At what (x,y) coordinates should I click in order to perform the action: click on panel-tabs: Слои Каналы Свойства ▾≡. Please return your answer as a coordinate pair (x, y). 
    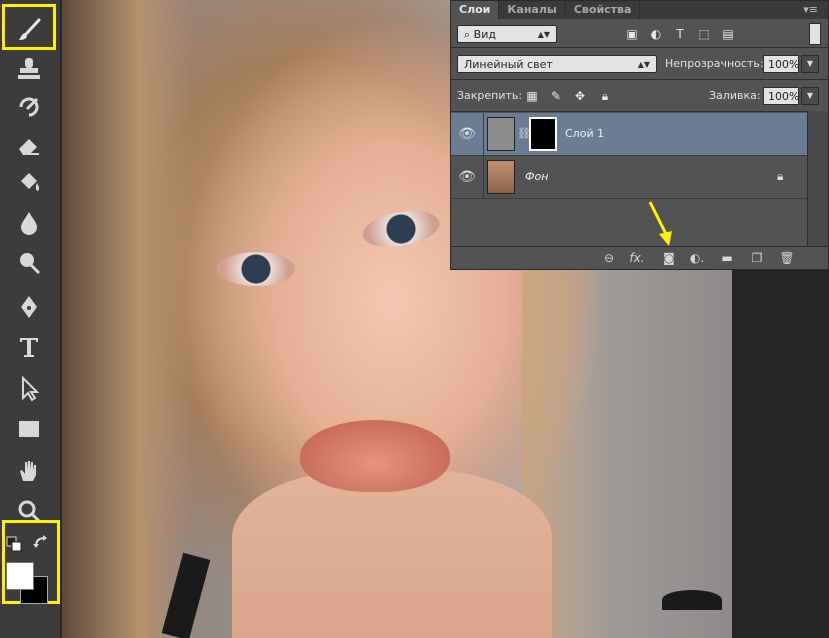
    Looking at the image, I should click on (639, 10).